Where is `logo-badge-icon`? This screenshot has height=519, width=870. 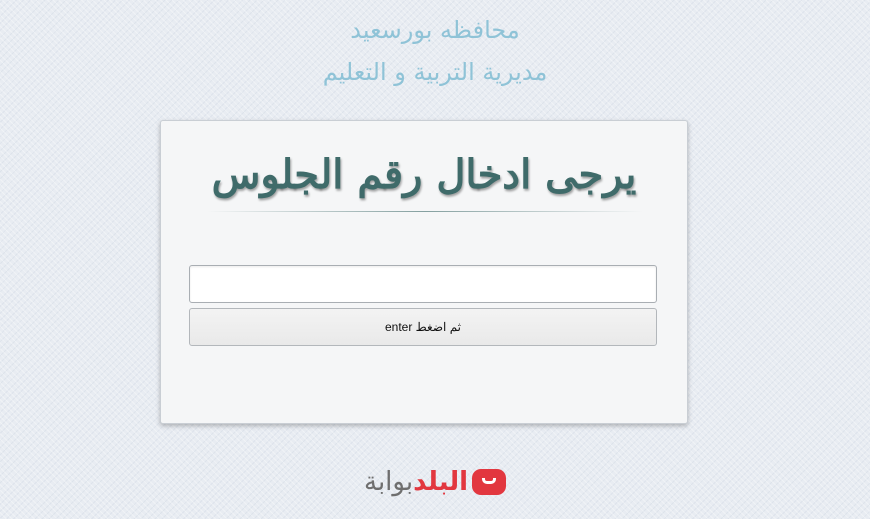
logo-badge-icon is located at coordinates (489, 482).